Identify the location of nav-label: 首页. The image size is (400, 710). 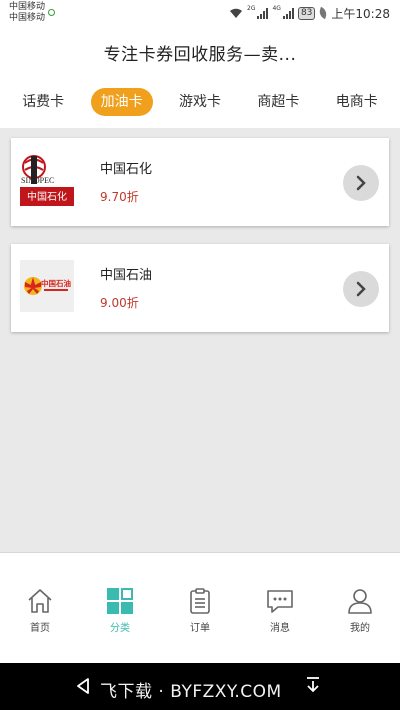
(40, 628).